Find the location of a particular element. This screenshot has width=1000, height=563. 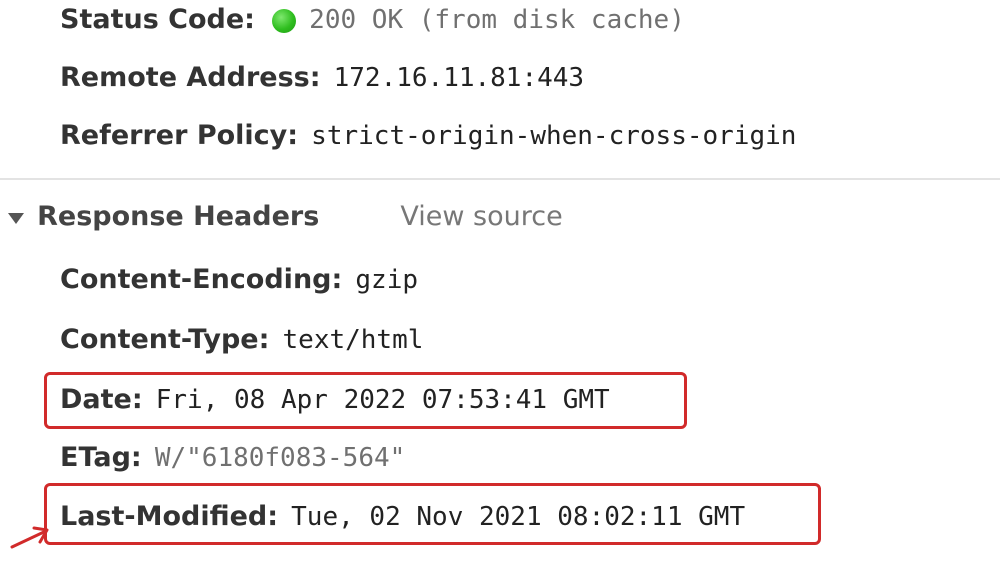

last-modified-highlight-box is located at coordinates (432, 514).